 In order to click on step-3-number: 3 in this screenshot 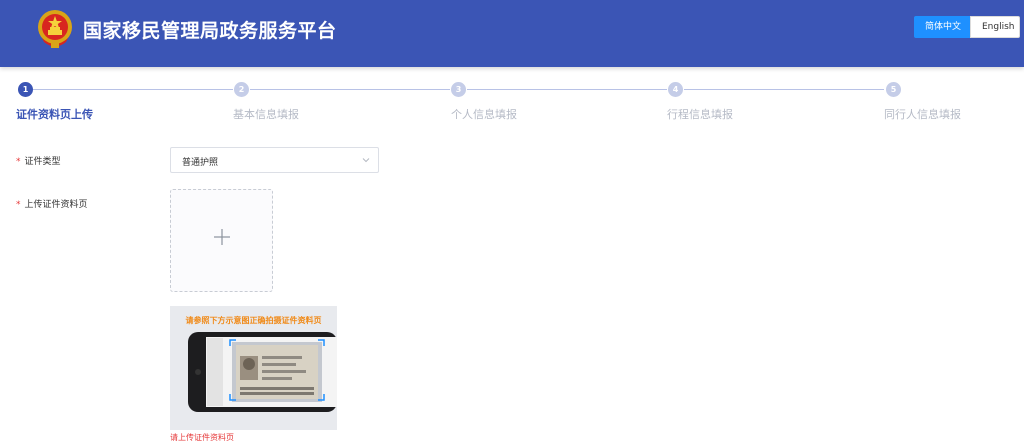, I will do `click(458, 89)`.